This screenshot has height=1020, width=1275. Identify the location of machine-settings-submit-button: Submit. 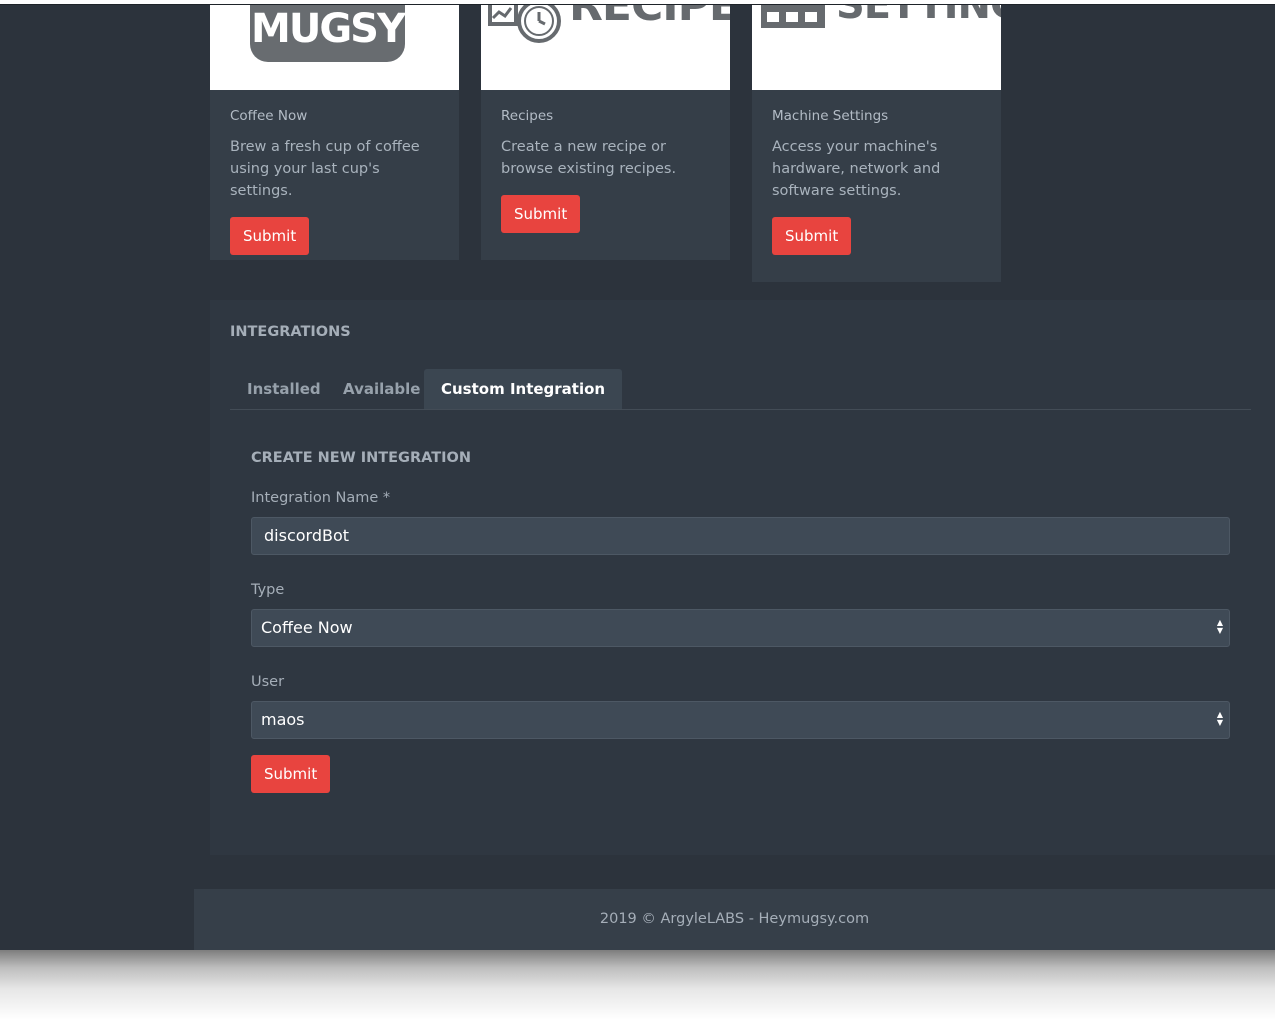
(812, 236).